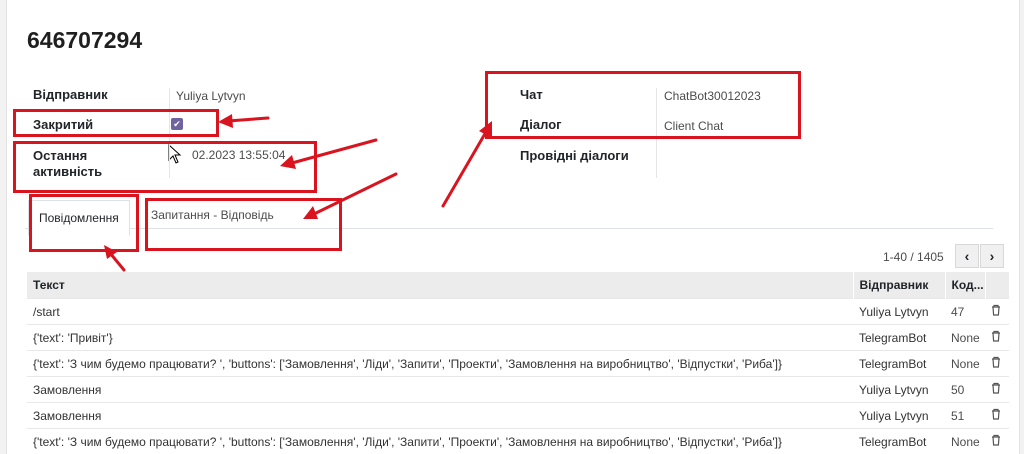  What do you see at coordinates (965, 389) in the screenshot?
I see `cell-code: 50` at bounding box center [965, 389].